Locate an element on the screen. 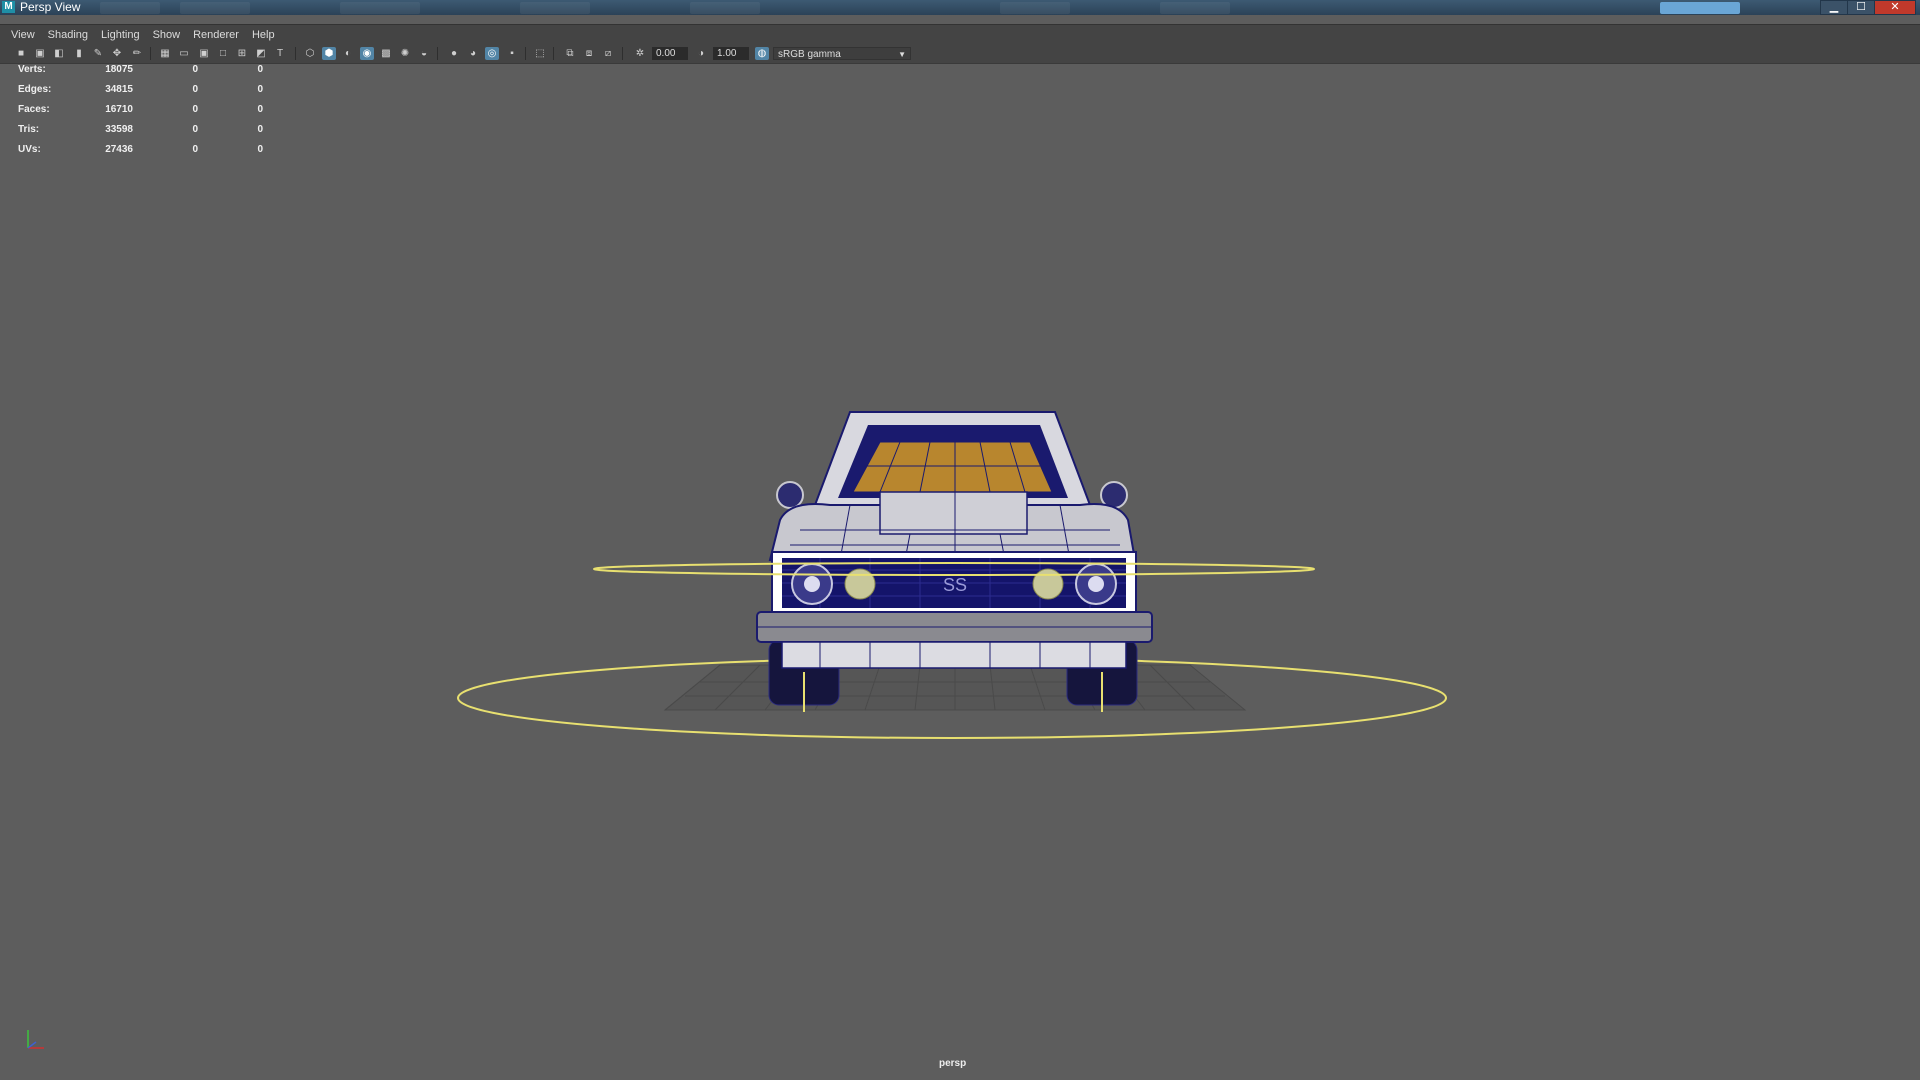 This screenshot has width=1920, height=1080. hud-value: 16710 is located at coordinates (119, 109).